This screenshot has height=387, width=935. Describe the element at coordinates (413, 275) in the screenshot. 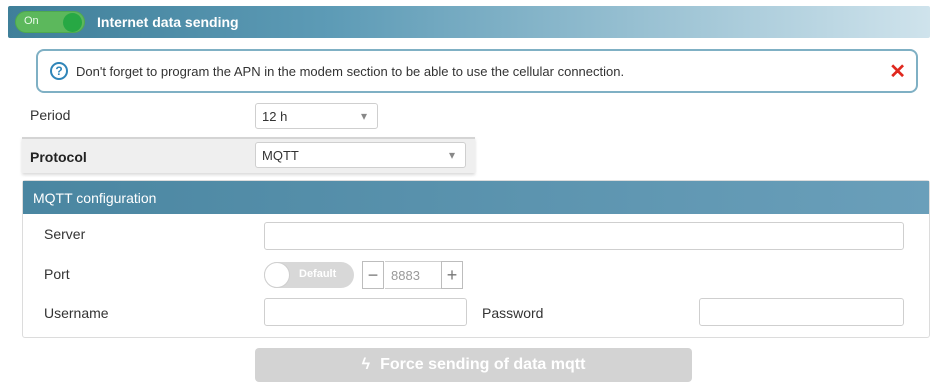

I see `port-value: 8883` at that location.